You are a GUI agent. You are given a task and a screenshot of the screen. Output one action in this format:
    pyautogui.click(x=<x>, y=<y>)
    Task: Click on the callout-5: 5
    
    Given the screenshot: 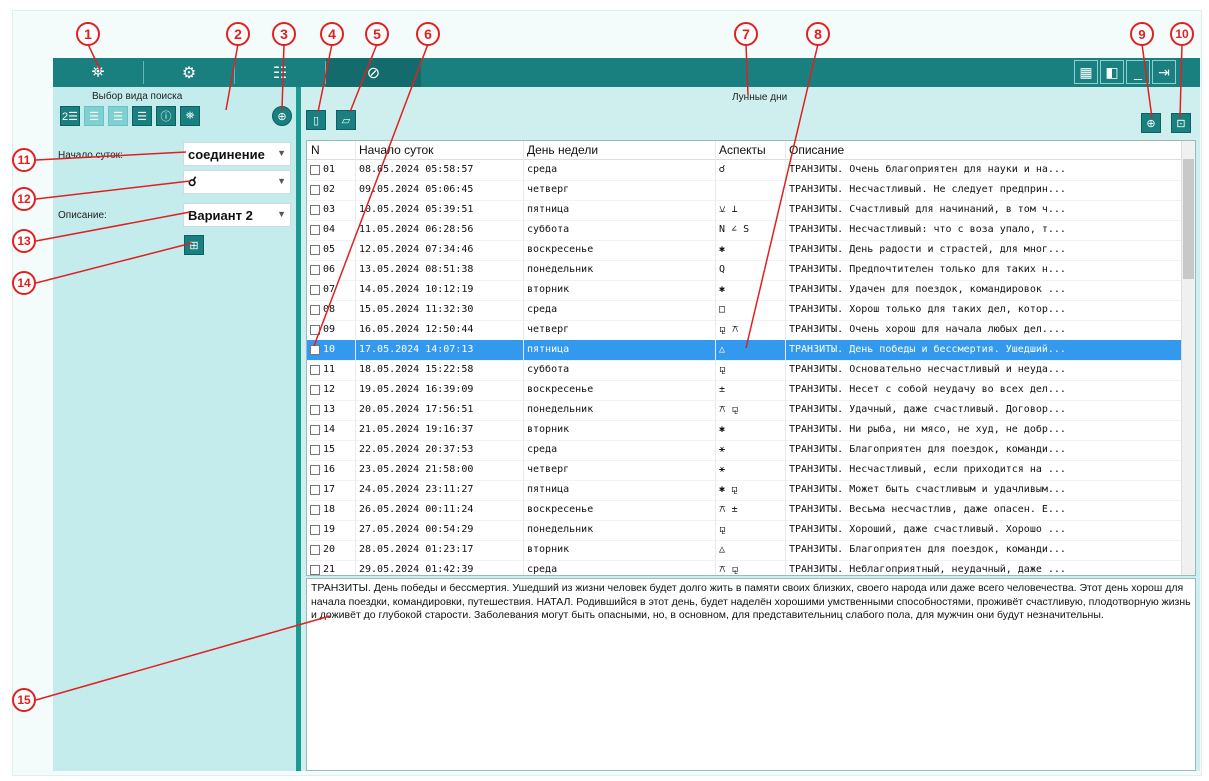 What is the action you would take?
    pyautogui.click(x=377, y=34)
    